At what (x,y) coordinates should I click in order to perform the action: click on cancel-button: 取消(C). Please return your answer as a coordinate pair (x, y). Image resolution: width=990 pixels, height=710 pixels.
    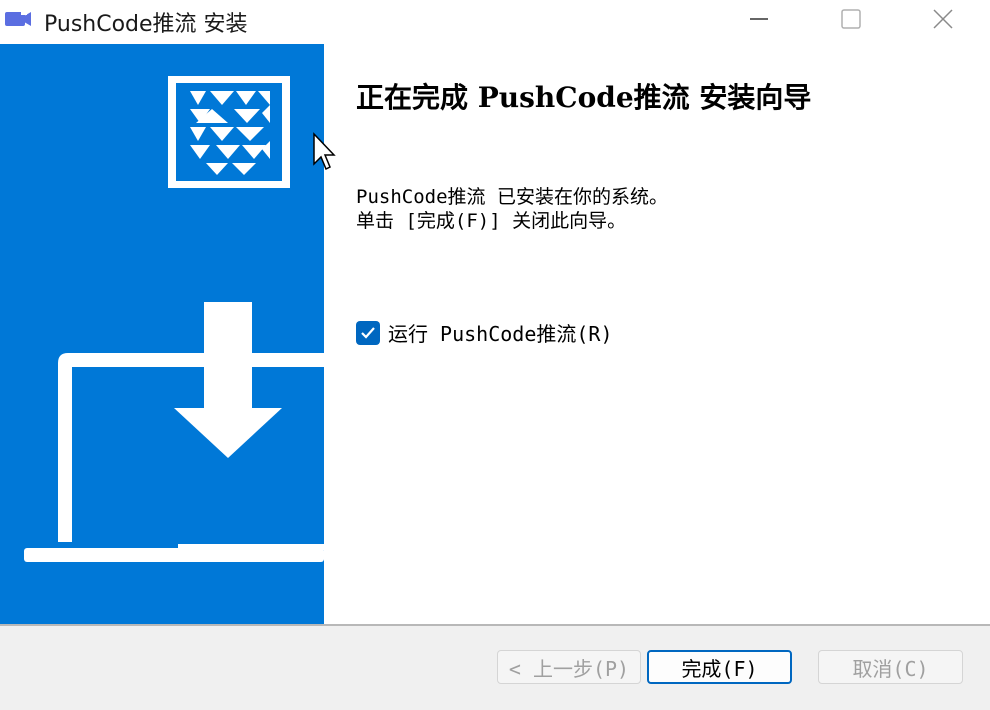
    Looking at the image, I should click on (890, 667).